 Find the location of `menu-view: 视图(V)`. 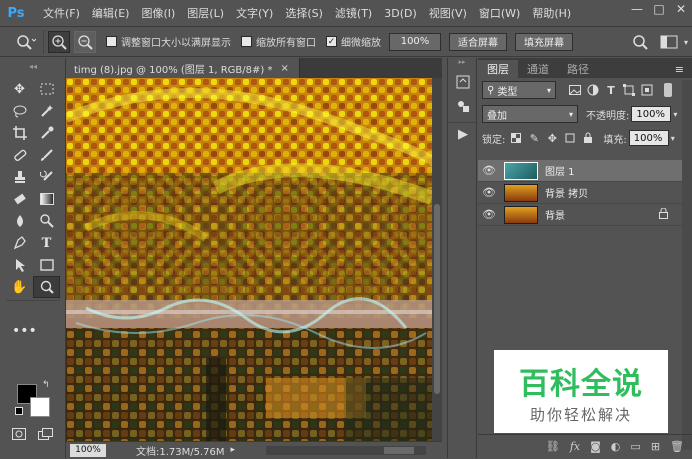

menu-view: 视图(V) is located at coordinates (448, 13).